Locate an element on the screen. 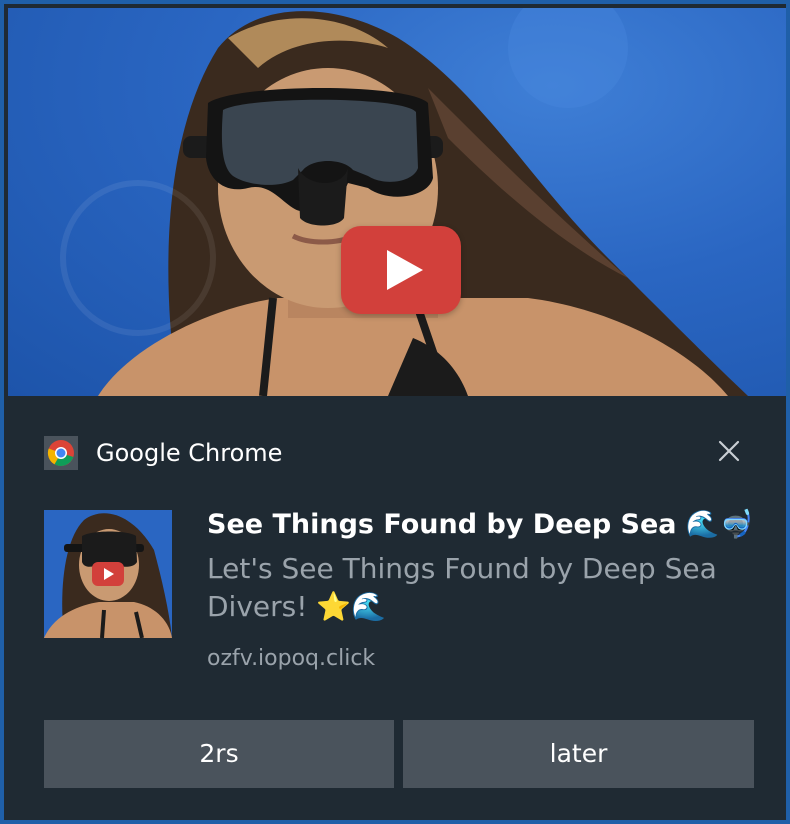 The image size is (790, 824). notification-header: Google Chrome is located at coordinates (399, 452).